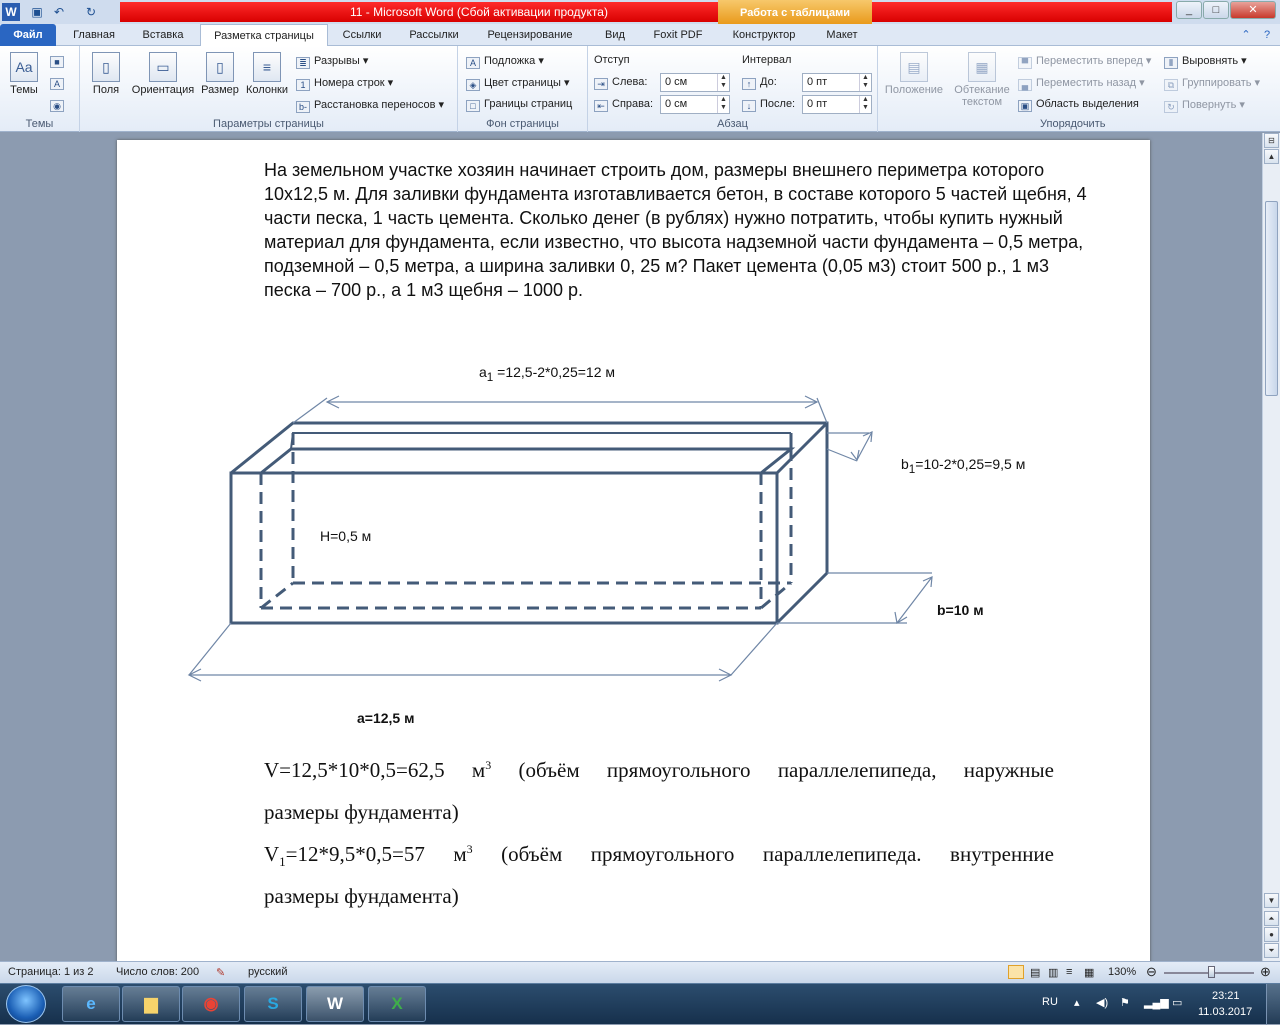  Describe the element at coordinates (26, 1004) in the screenshot. I see `start-button` at that location.